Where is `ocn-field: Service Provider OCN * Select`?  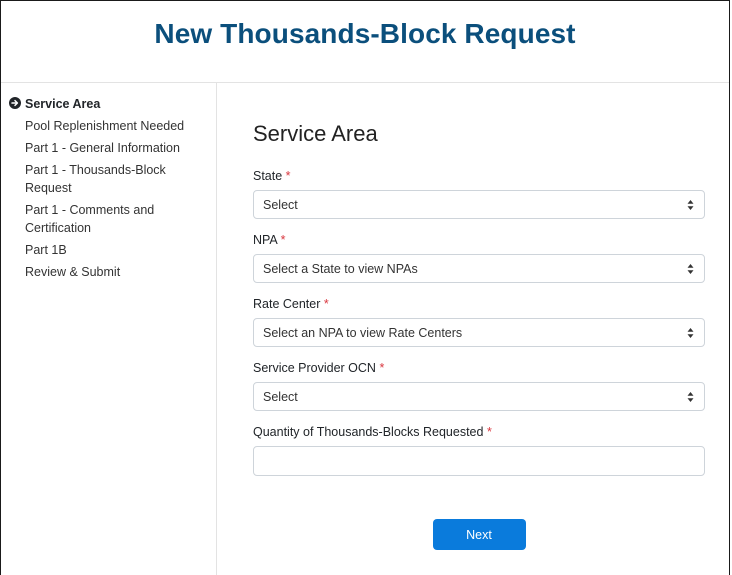
ocn-field: Service Provider OCN * Select is located at coordinates (479, 386).